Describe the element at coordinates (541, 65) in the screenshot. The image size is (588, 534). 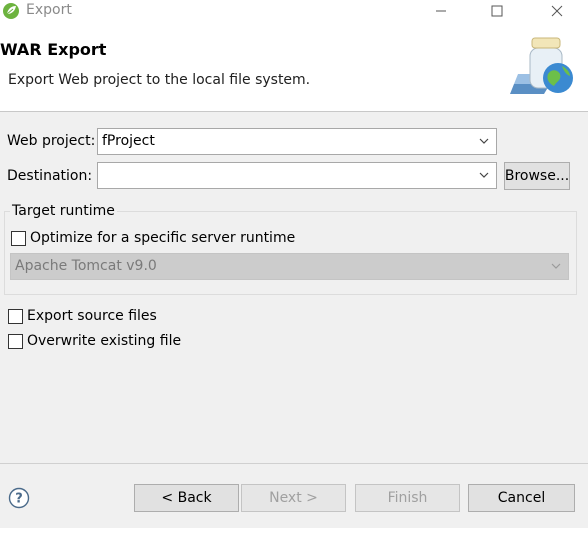
I see `war-jar-globe-icon` at that location.